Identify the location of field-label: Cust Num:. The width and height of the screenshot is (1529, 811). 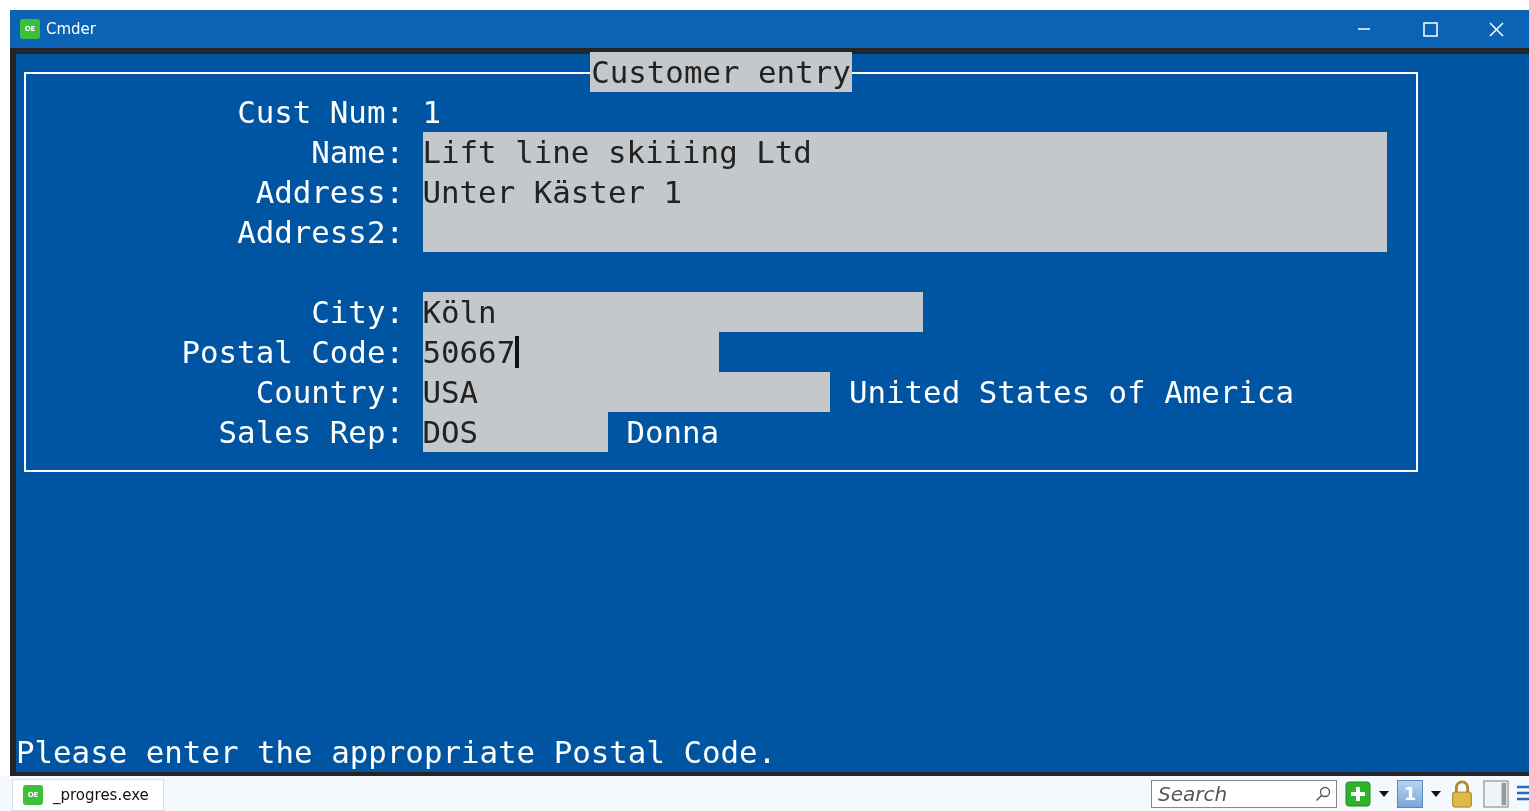
(320, 112).